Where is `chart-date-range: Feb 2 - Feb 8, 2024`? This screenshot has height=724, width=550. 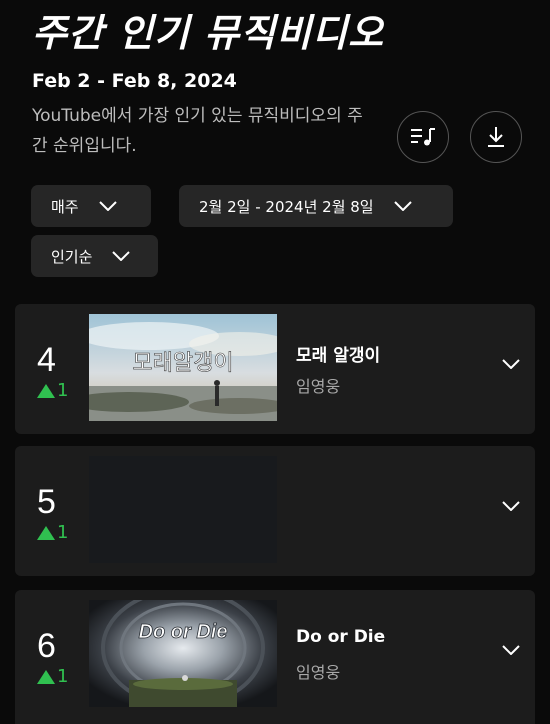 chart-date-range: Feb 2 - Feb 8, 2024 is located at coordinates (134, 81).